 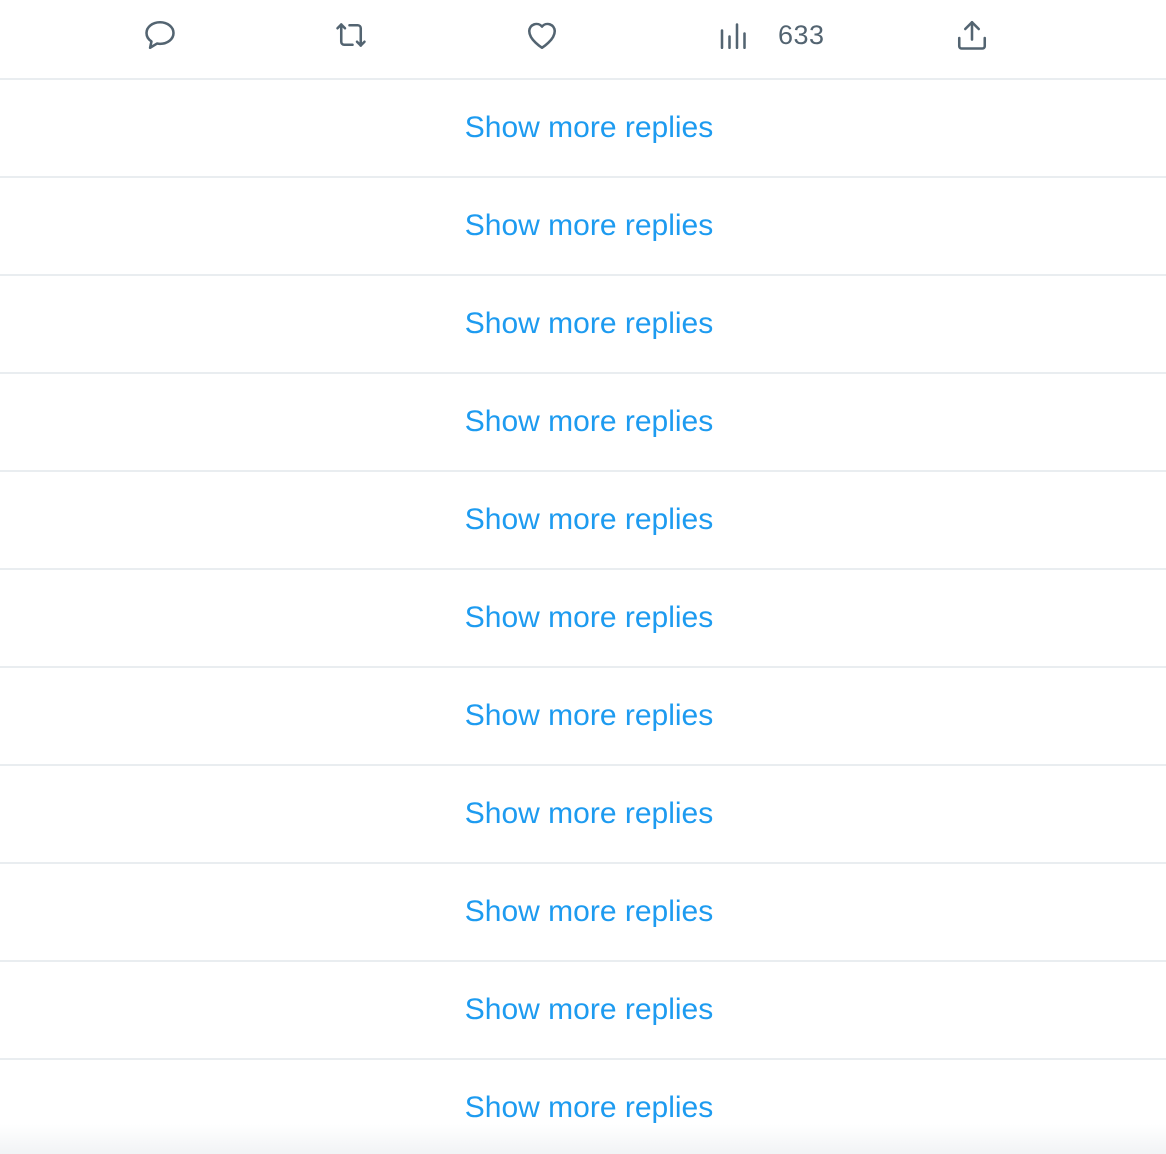 What do you see at coordinates (583, 40) in the screenshot?
I see `tweet-action-bar: 633` at bounding box center [583, 40].